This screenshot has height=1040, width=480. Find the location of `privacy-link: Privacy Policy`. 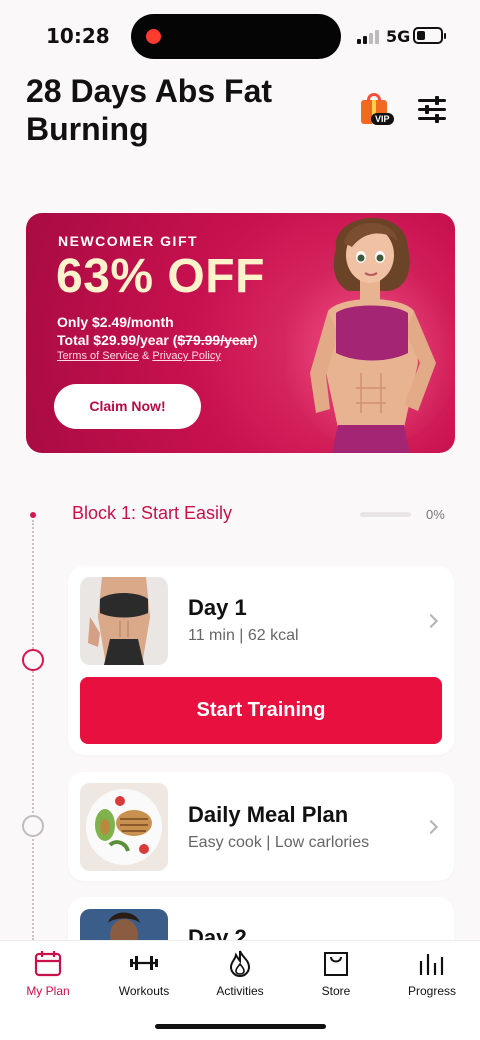

privacy-link: Privacy Policy is located at coordinates (186, 356).